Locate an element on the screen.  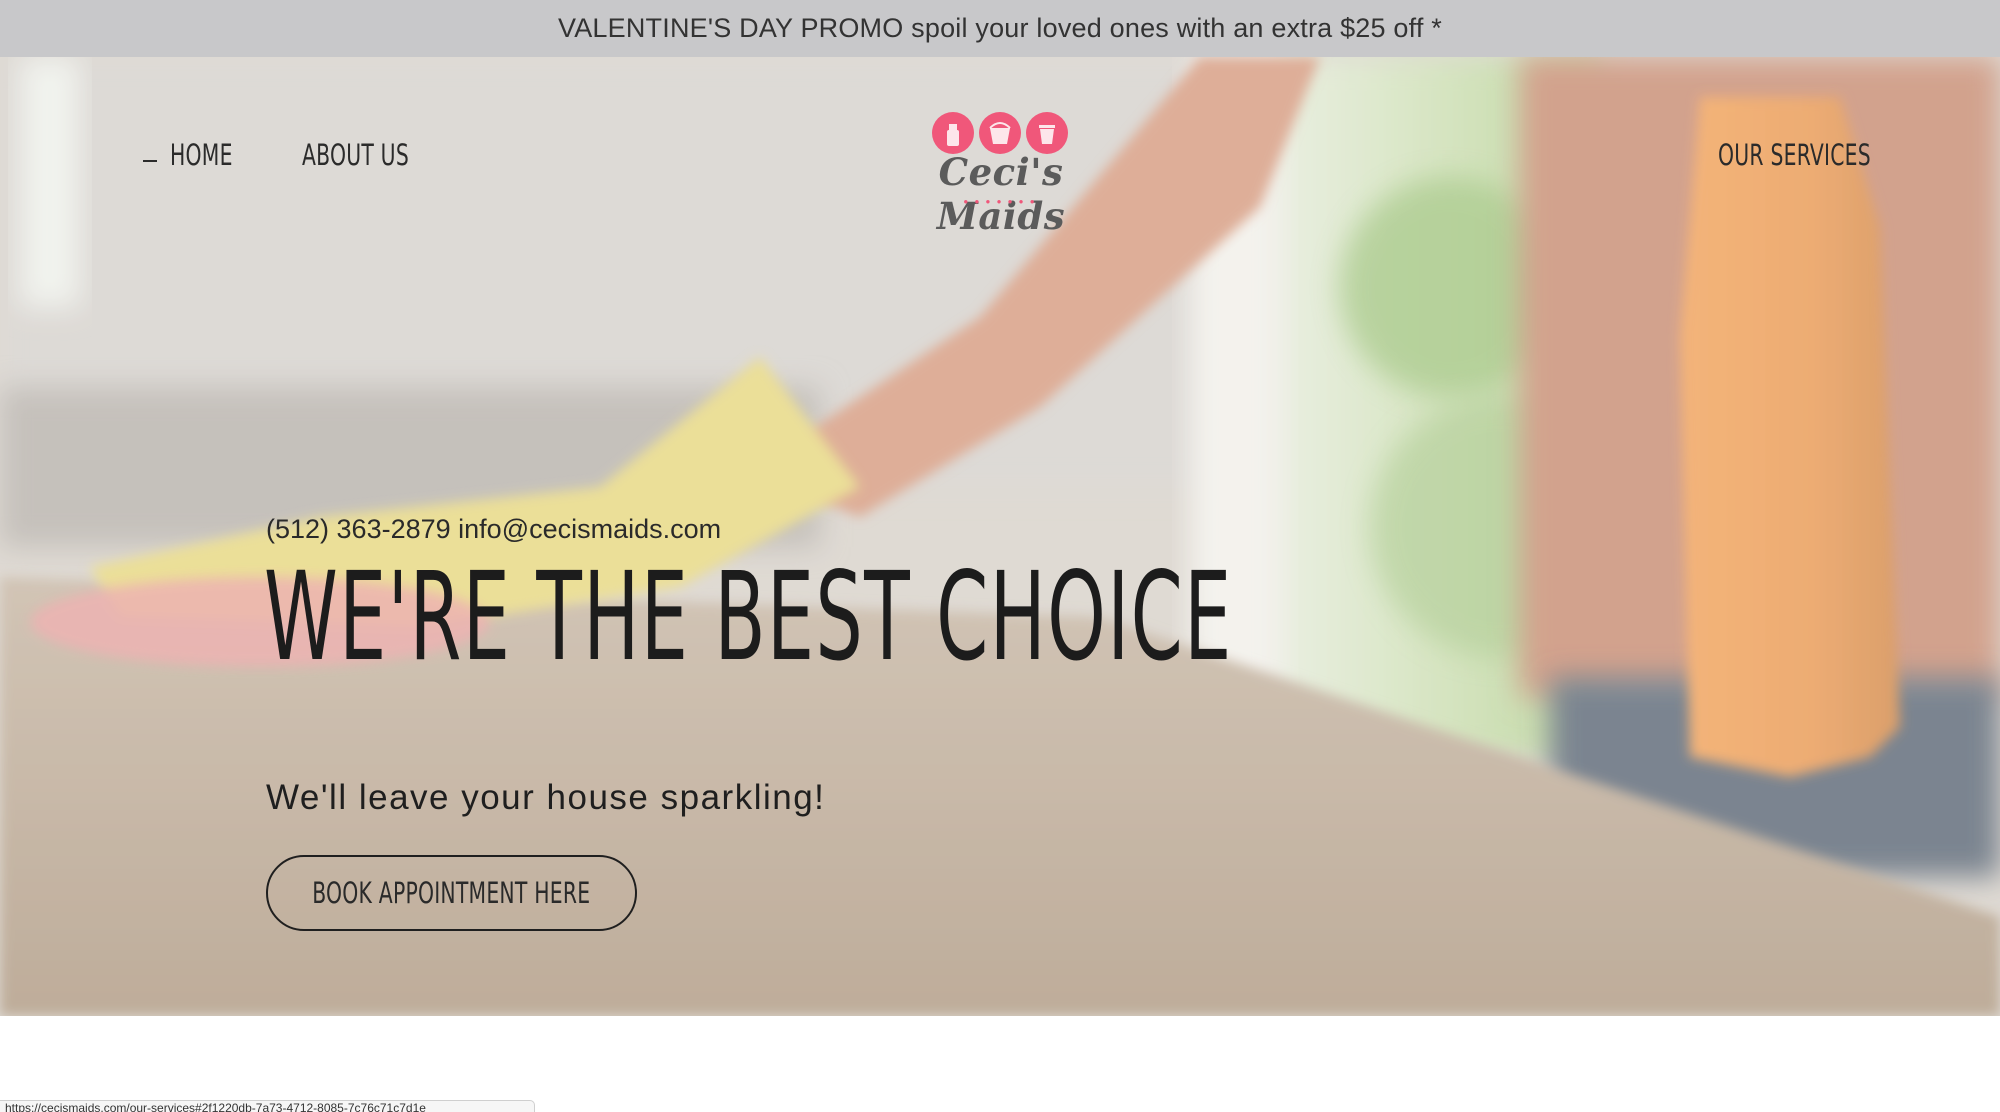
hero-subheadline: We'll leave your house sparkling! is located at coordinates (546, 797).